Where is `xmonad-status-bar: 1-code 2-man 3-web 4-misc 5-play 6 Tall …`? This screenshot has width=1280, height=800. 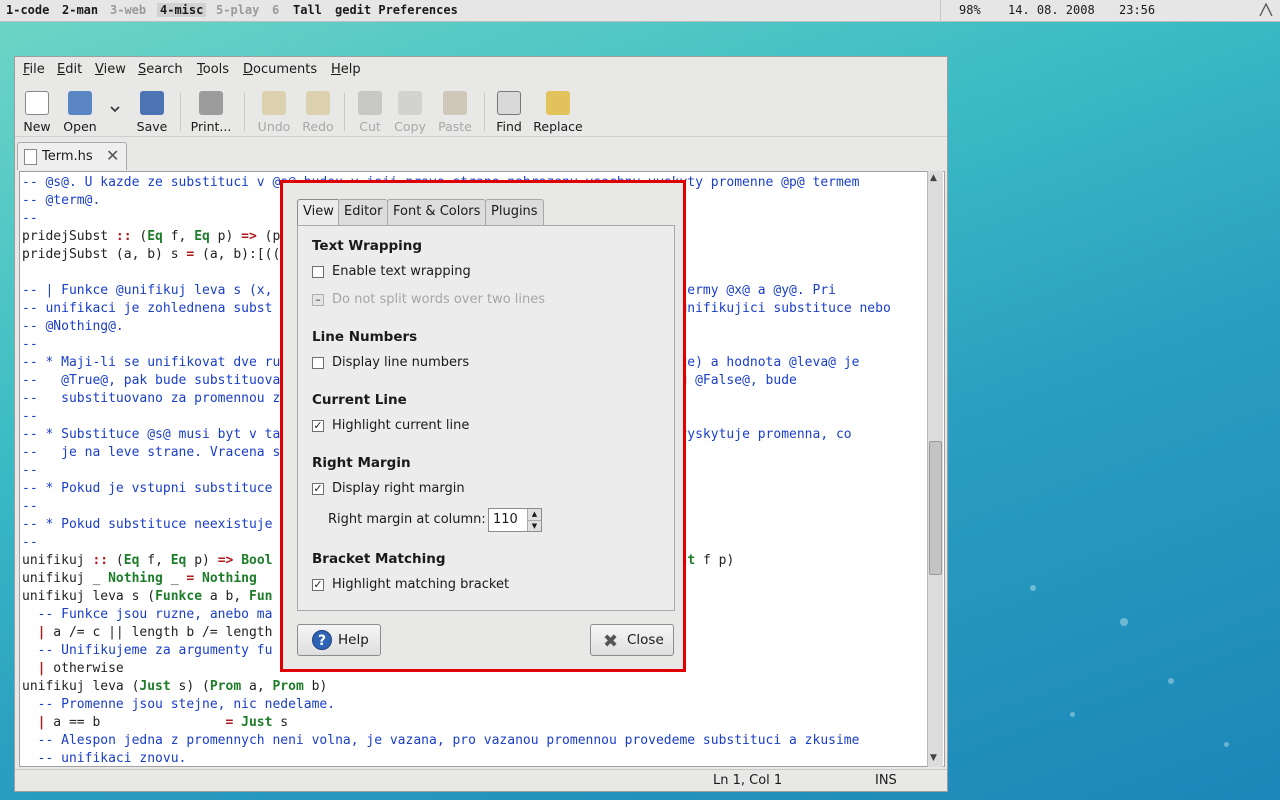 xmonad-status-bar: 1-code 2-man 3-web 4-misc 5-play 6 Tall … is located at coordinates (640, 11).